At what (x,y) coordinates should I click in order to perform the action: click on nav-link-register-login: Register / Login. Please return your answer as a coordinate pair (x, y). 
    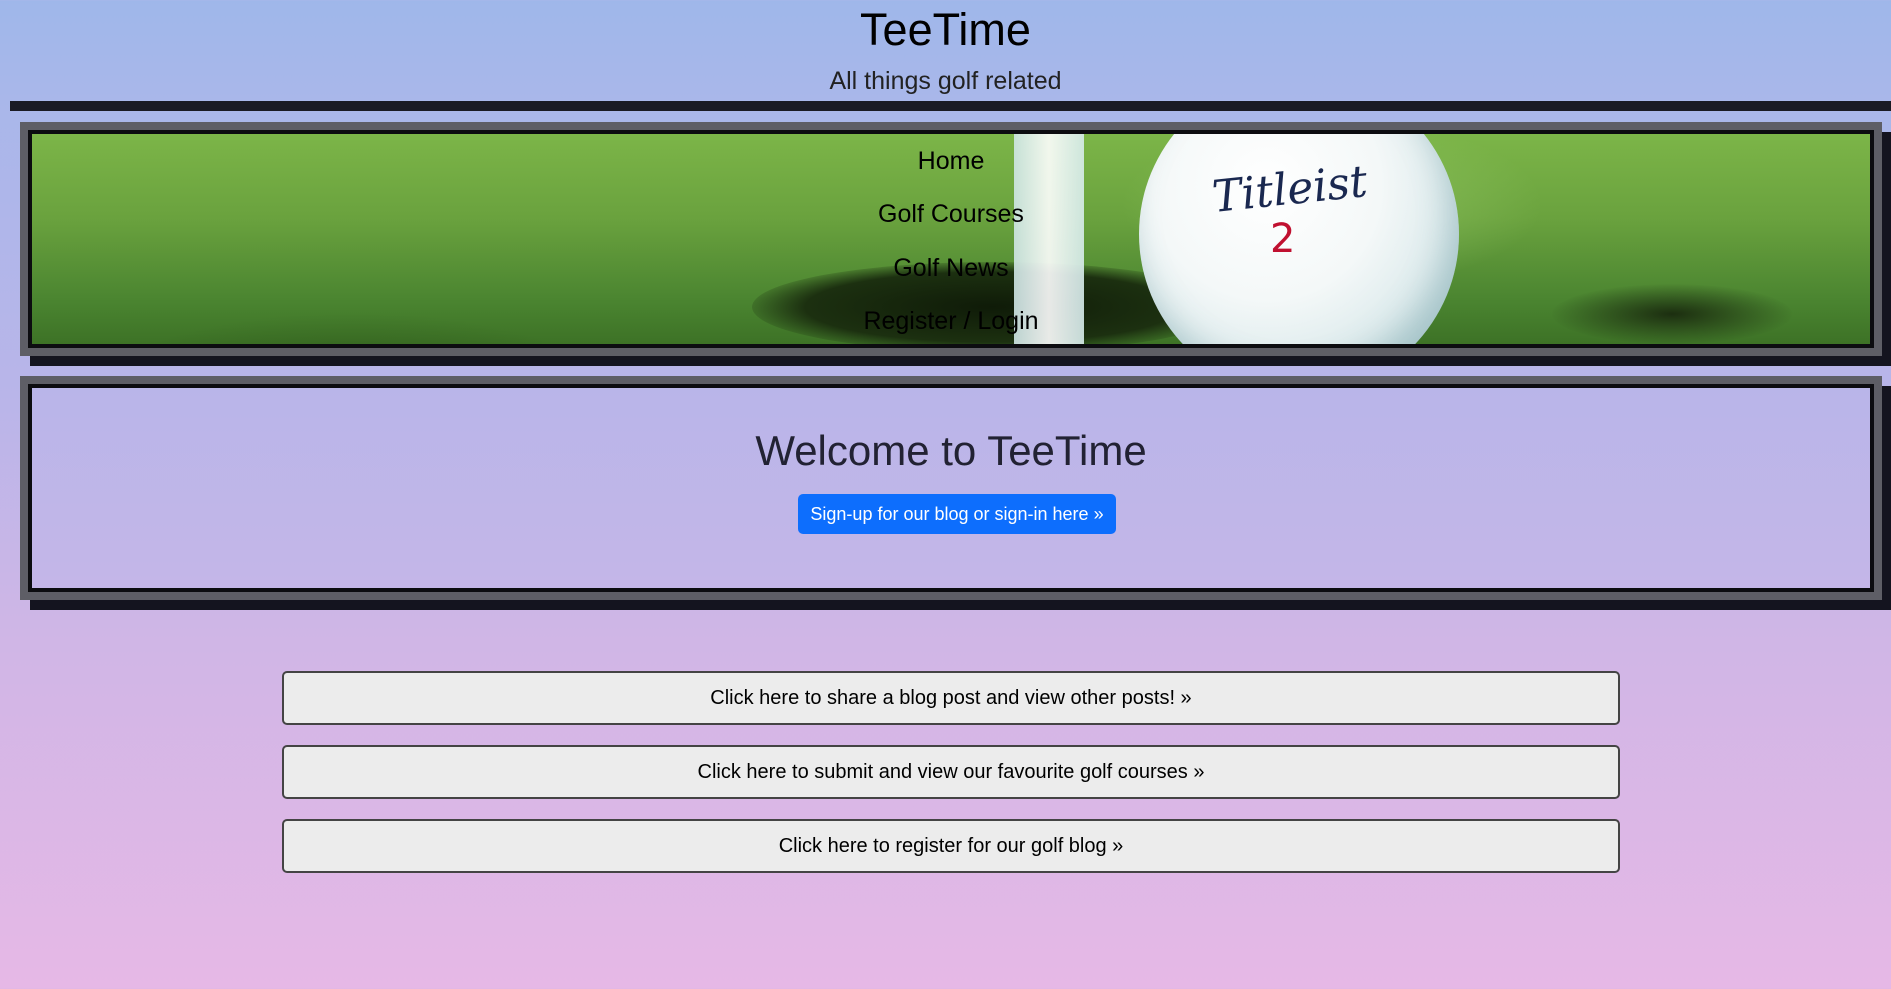
    Looking at the image, I should click on (951, 321).